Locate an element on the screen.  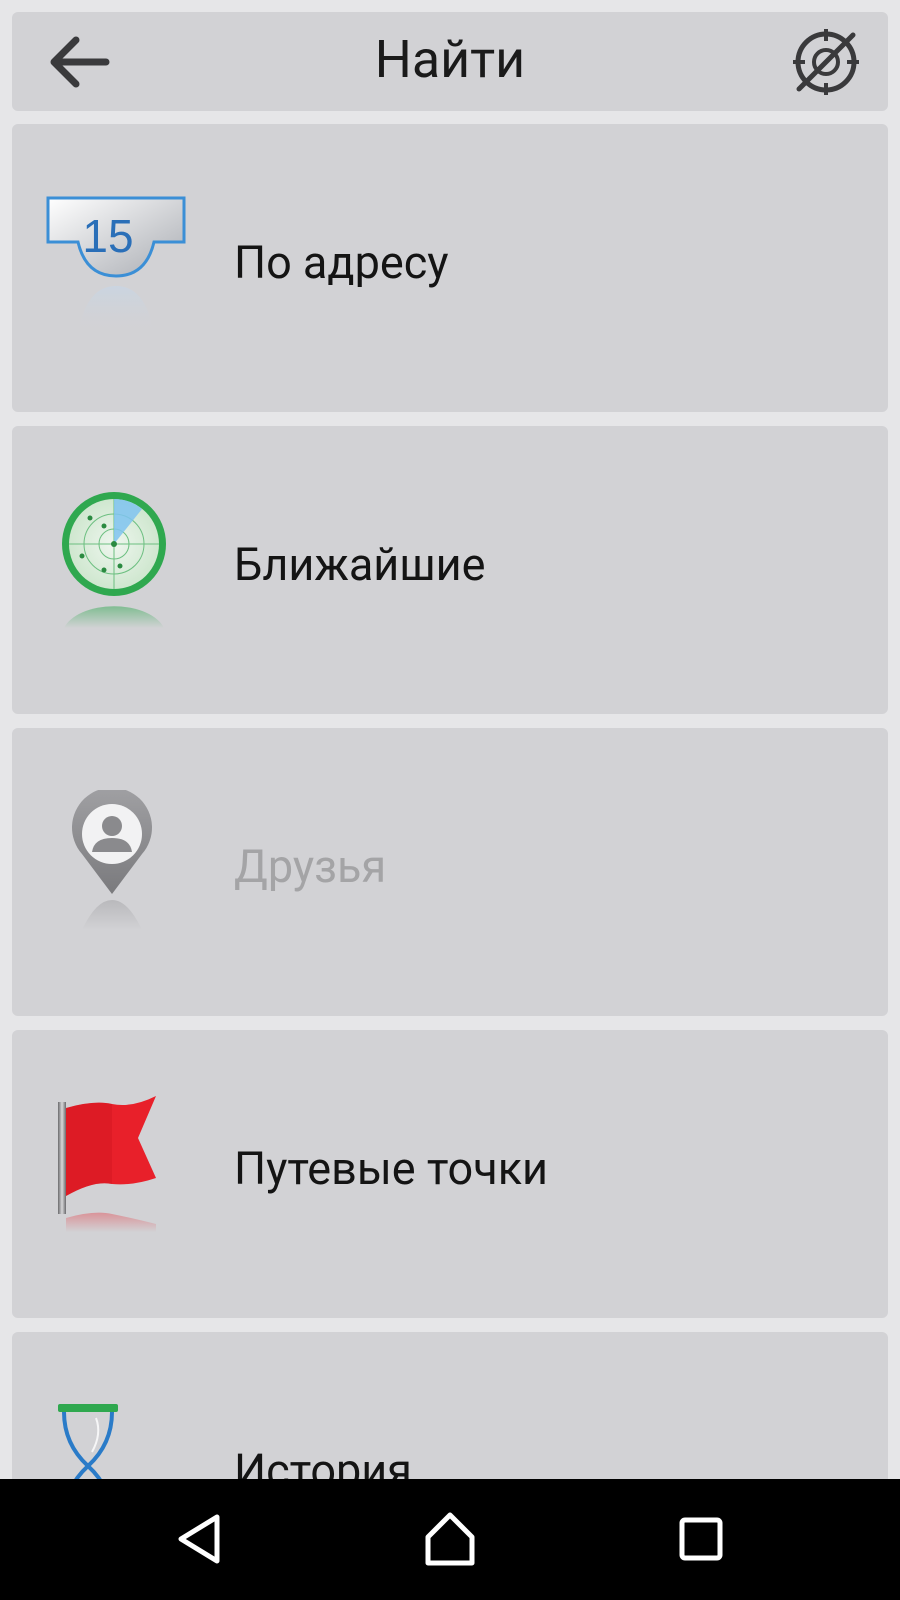
top-bar: Найти is located at coordinates (450, 61).